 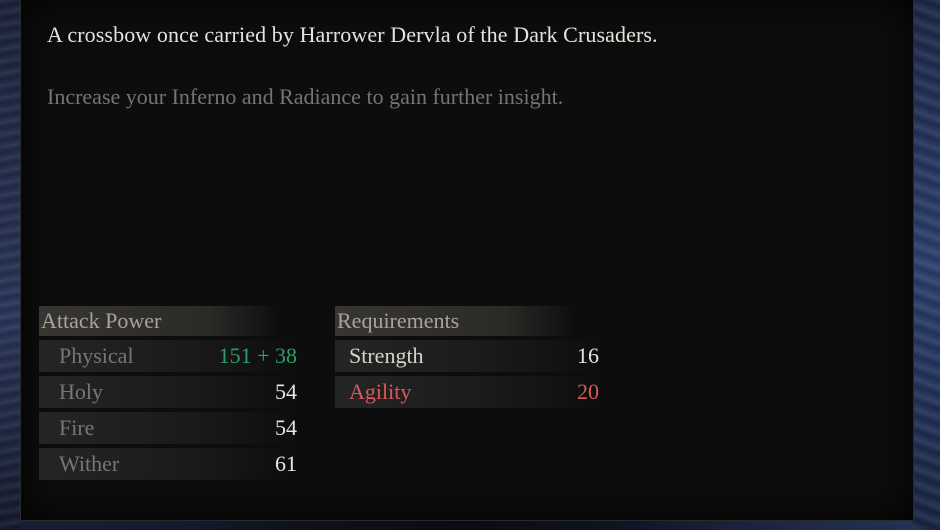 What do you see at coordinates (160, 321) in the screenshot?
I see `attack-power-header: Attack Power` at bounding box center [160, 321].